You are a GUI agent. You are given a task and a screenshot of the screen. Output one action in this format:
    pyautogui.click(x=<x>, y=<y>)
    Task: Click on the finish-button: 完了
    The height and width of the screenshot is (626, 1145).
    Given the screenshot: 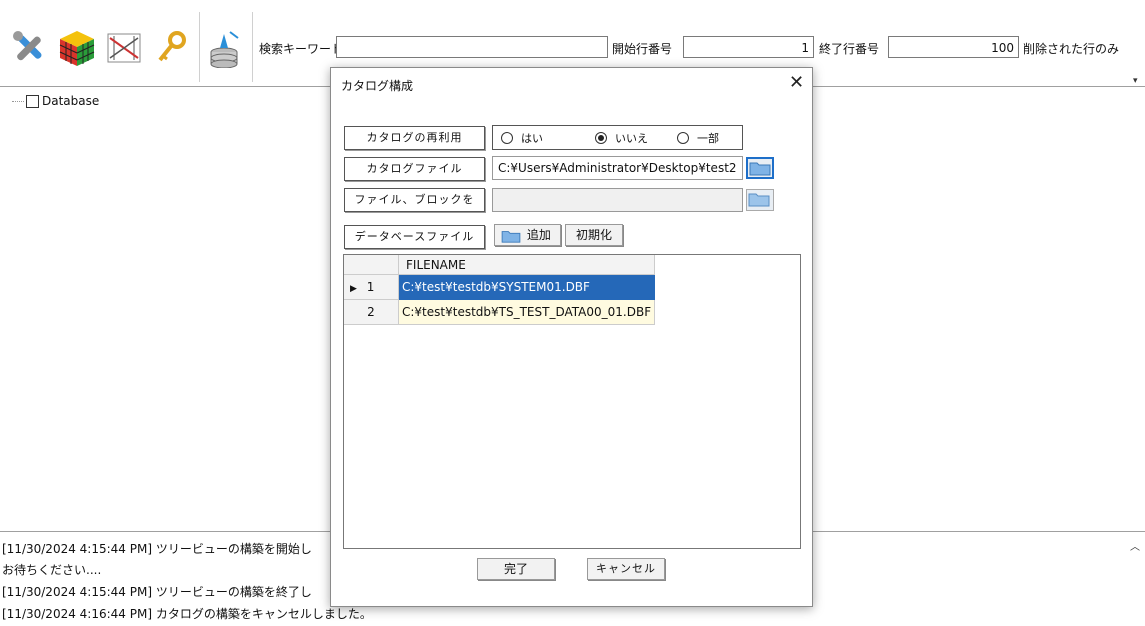 What is the action you would take?
    pyautogui.click(x=516, y=569)
    